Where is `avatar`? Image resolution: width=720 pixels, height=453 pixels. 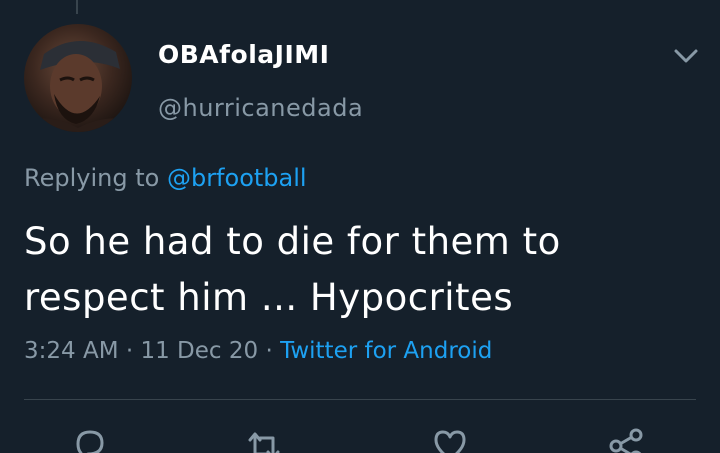
avatar is located at coordinates (78, 78).